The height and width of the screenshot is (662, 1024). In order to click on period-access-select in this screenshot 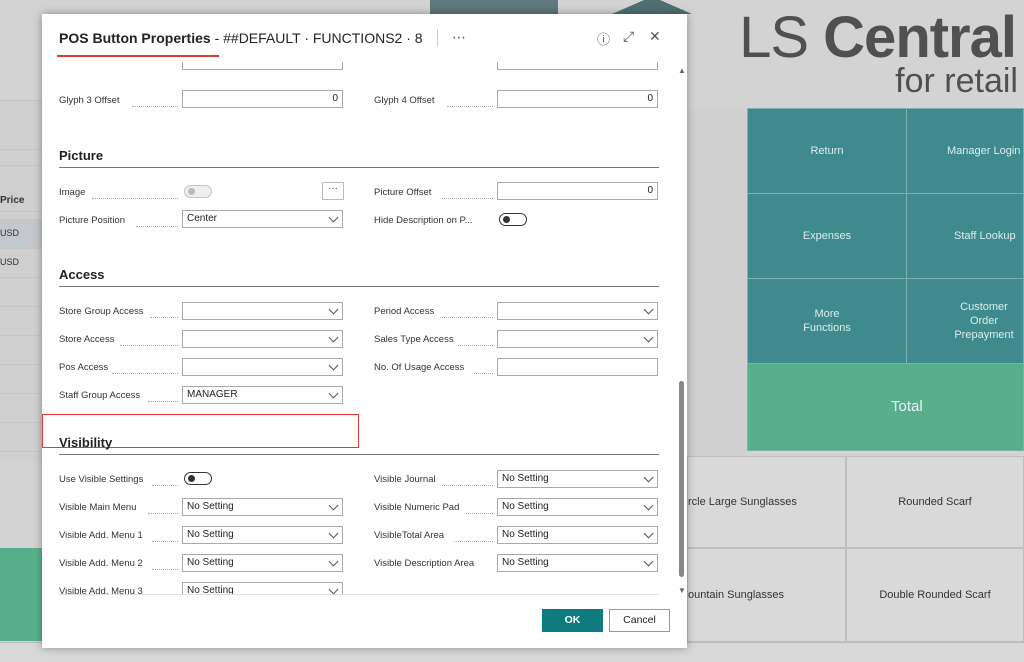, I will do `click(577, 311)`.